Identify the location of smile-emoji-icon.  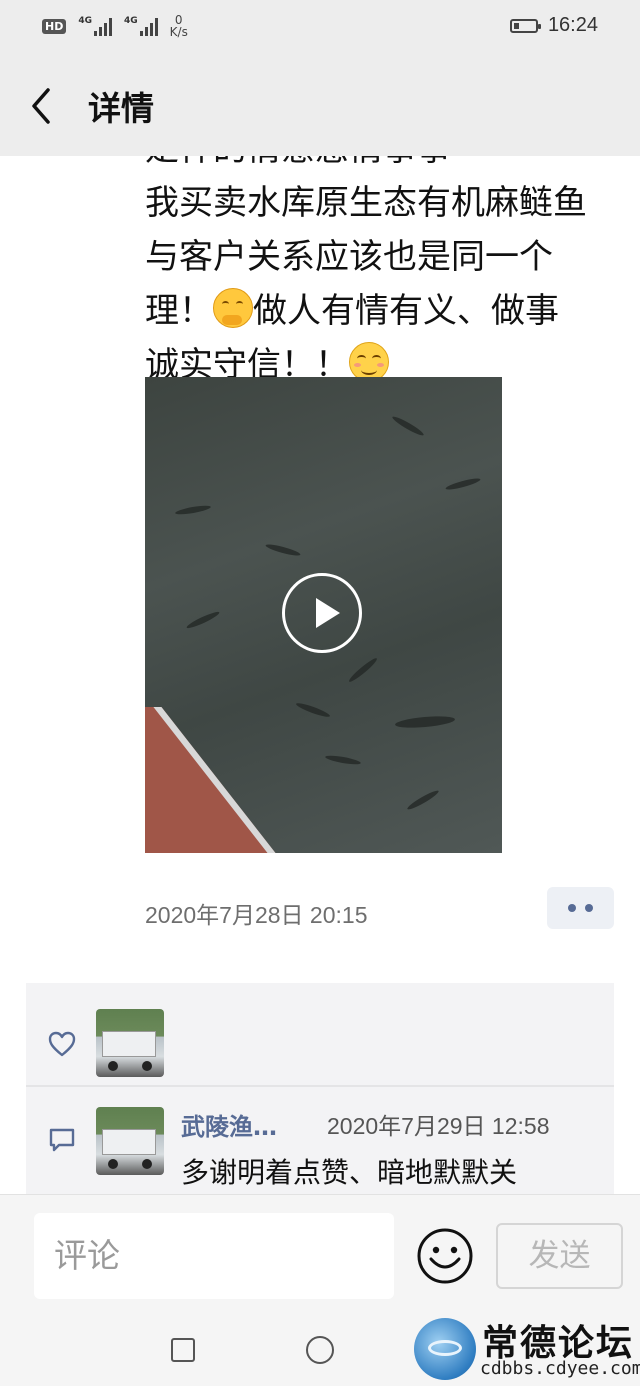
(369, 362).